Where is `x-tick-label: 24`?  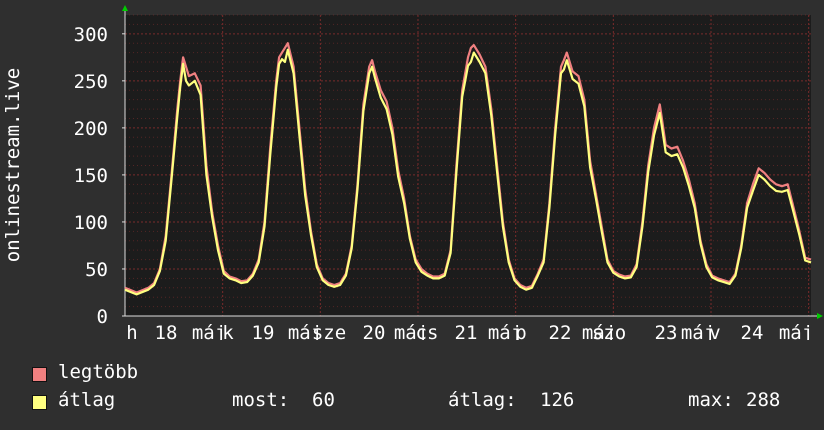 x-tick-label: 24 is located at coordinates (752, 331).